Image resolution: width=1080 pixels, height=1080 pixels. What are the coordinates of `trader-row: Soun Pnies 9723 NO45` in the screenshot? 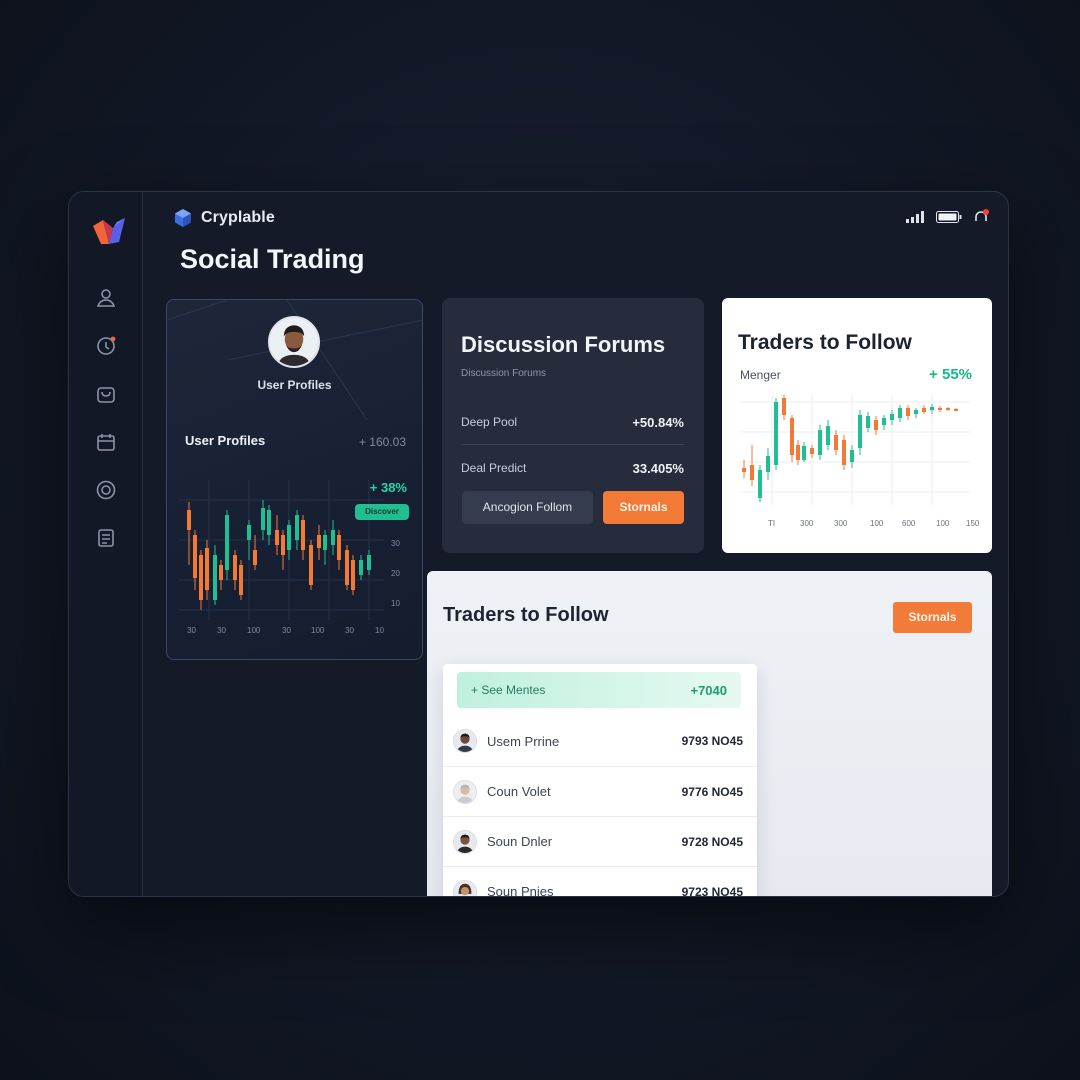 It's located at (600, 881).